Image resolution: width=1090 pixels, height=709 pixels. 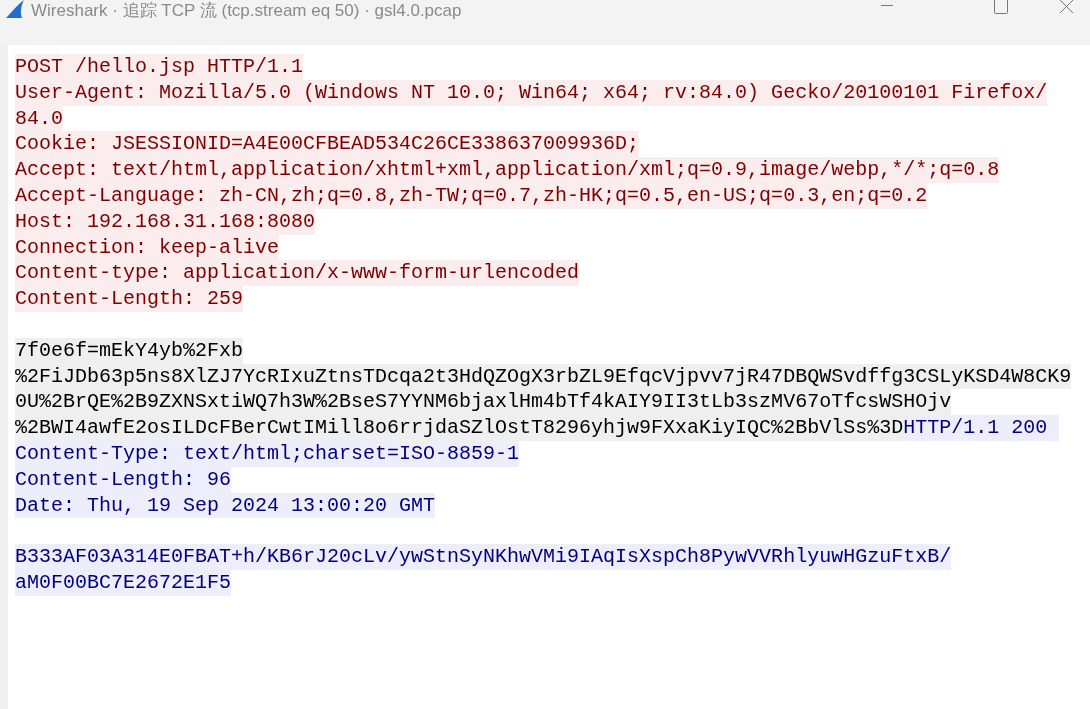 What do you see at coordinates (246, 11) in the screenshot?
I see `window-title: Wireshark · 追踪 TCP 流 (tcp.stream eq 50) · gsl4.0.pcap` at bounding box center [246, 11].